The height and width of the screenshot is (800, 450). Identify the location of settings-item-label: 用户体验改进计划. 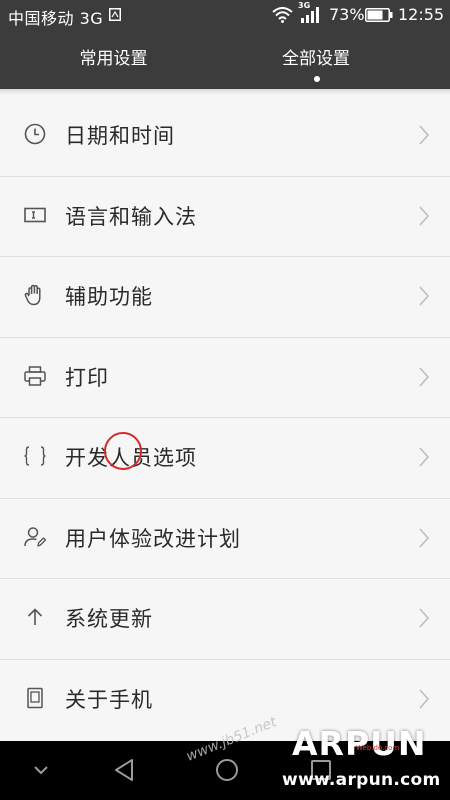
(153, 538).